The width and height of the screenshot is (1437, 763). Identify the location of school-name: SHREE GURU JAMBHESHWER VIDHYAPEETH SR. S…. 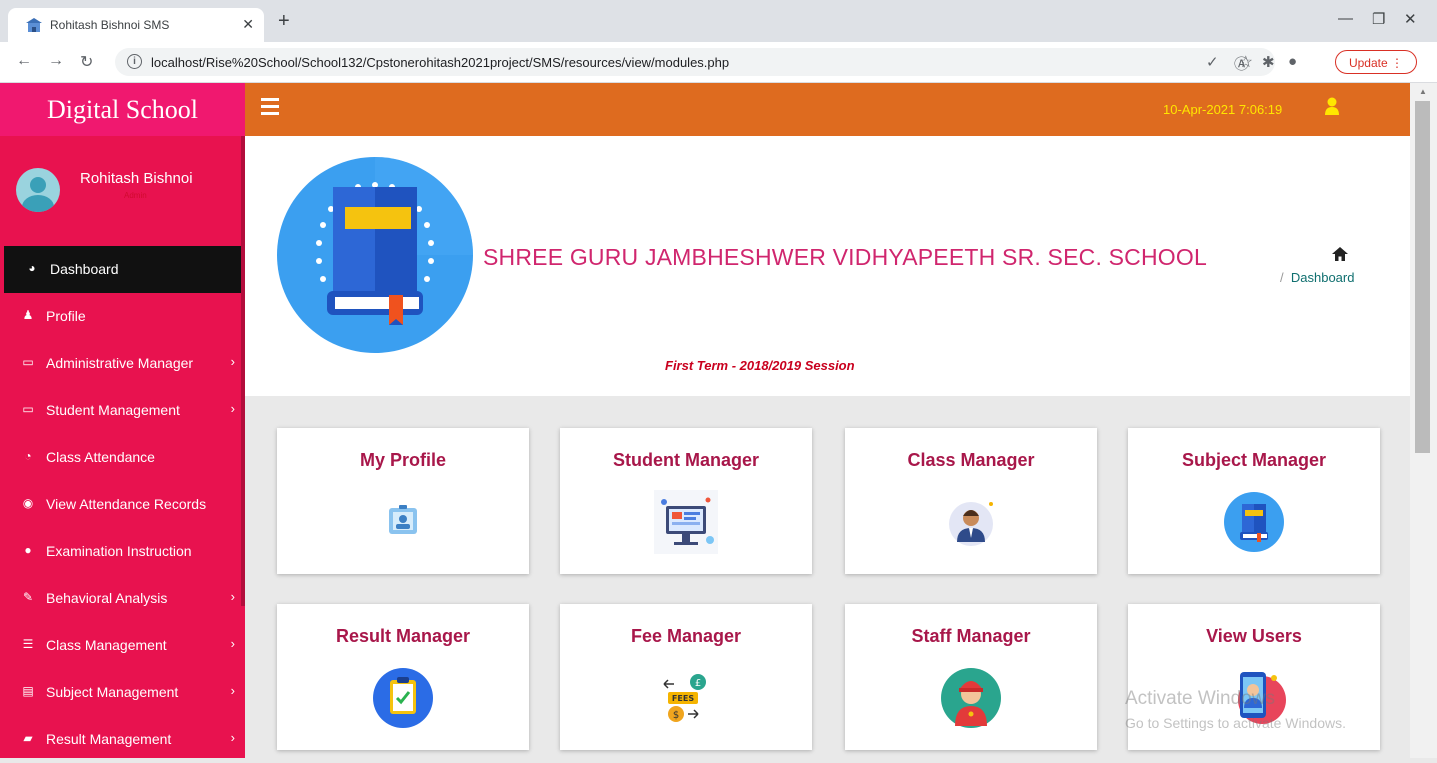
(845, 257).